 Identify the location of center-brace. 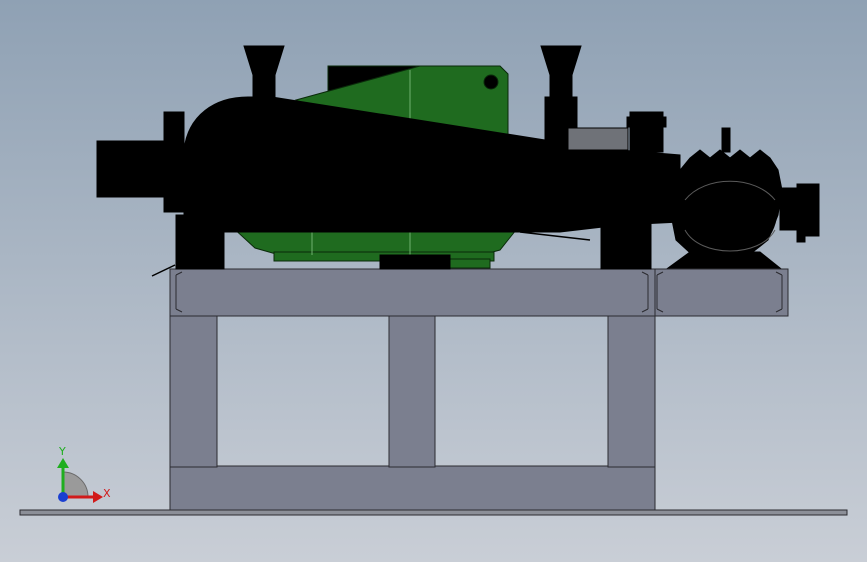
(555, 236).